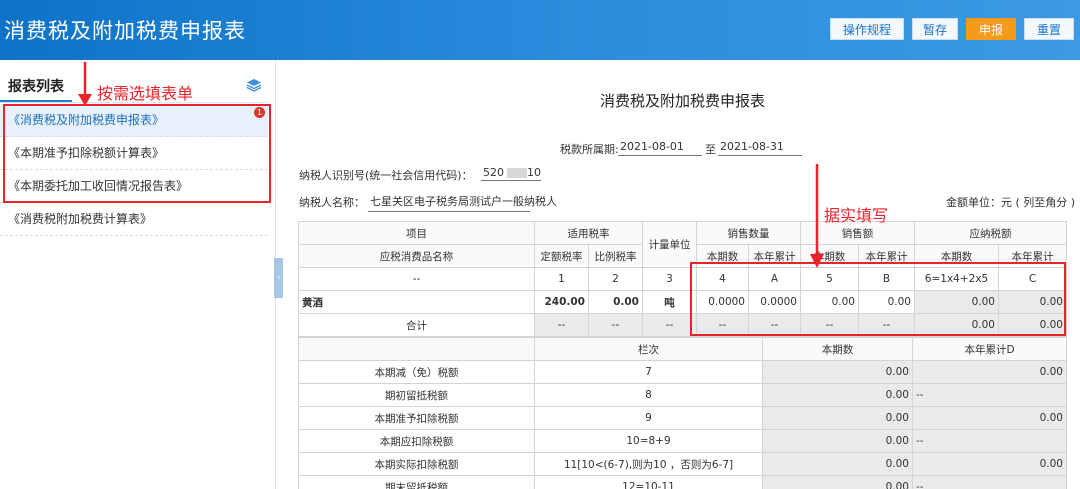 This screenshot has height=489, width=1080. I want to click on row-label: 本期准予扣除税额, so click(416, 418).